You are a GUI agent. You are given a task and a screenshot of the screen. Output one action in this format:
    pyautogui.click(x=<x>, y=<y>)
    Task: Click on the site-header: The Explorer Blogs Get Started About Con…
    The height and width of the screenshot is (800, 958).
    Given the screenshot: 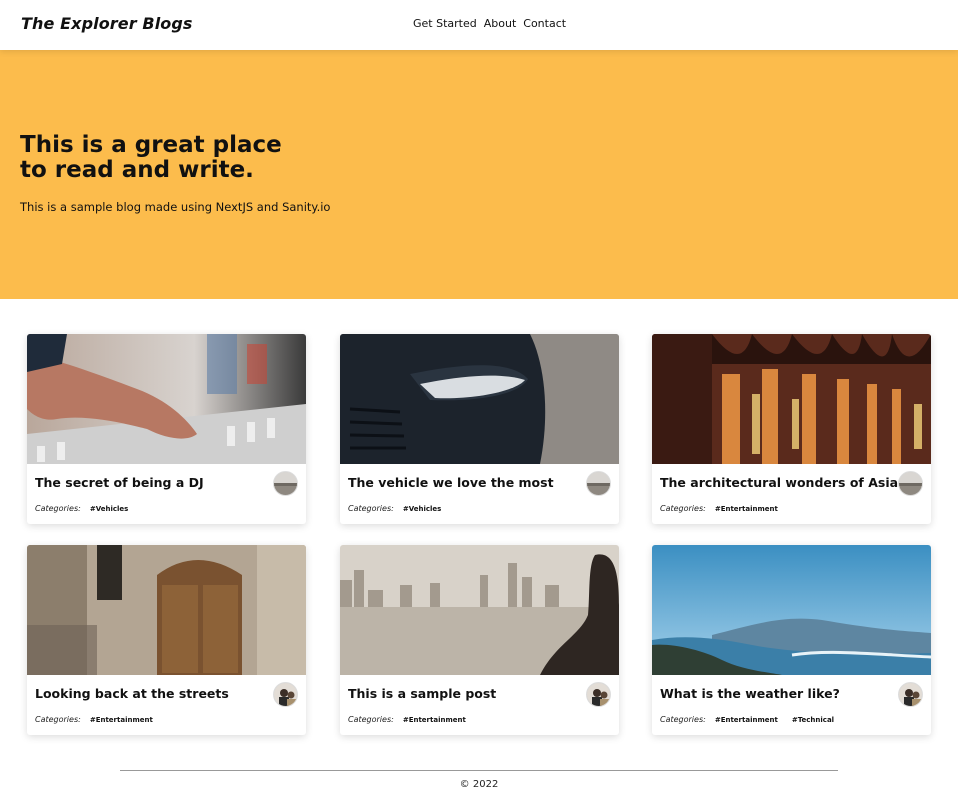 What is the action you would take?
    pyautogui.click(x=479, y=25)
    